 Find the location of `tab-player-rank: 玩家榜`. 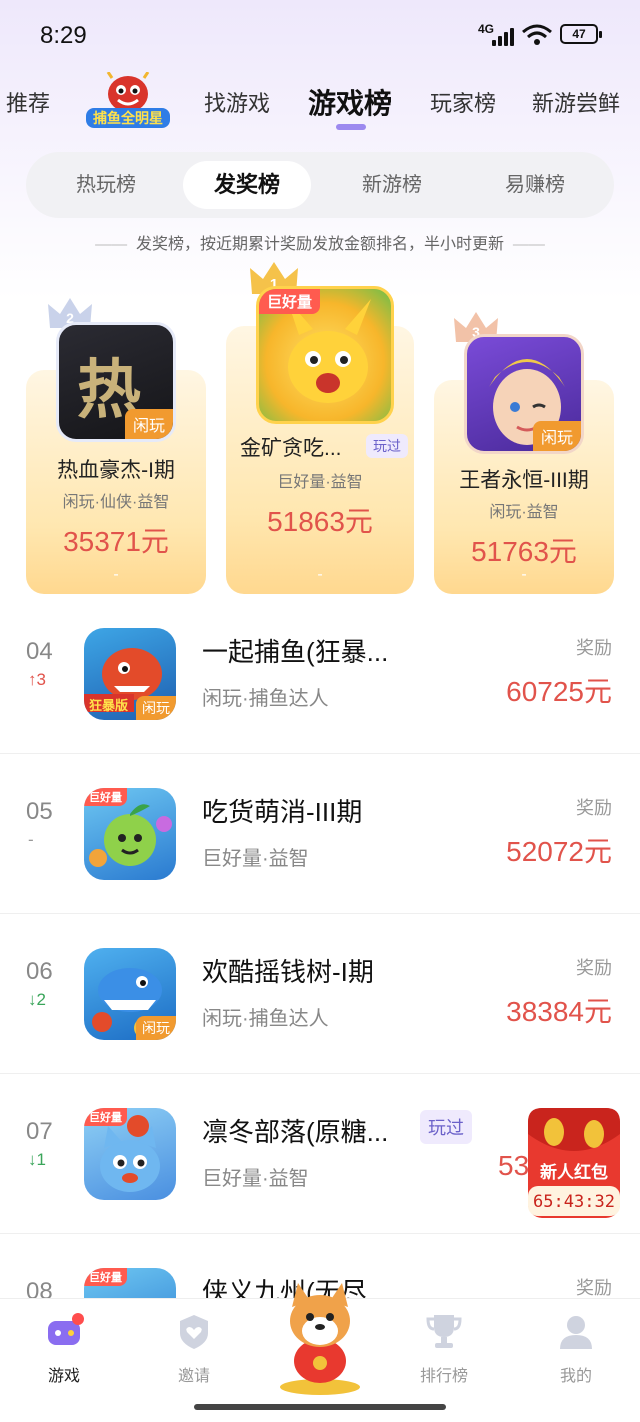

tab-player-rank: 玩家榜 is located at coordinates (463, 102).